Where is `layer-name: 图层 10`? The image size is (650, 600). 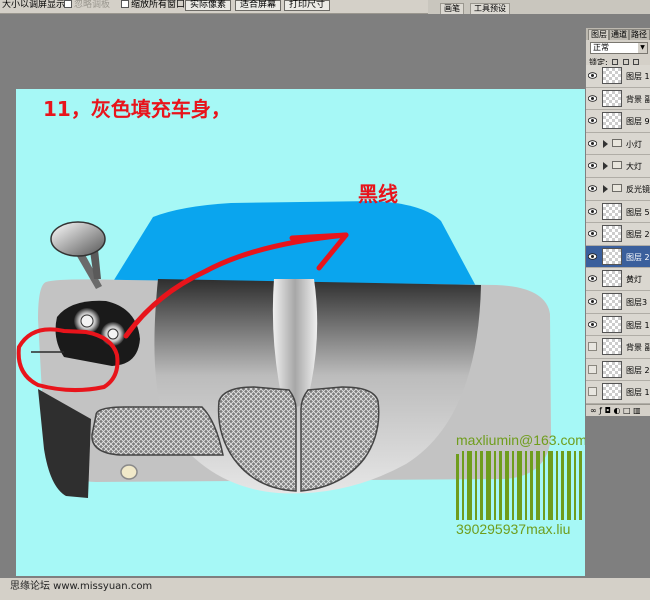
layer-name: 图层 10 is located at coordinates (638, 325).